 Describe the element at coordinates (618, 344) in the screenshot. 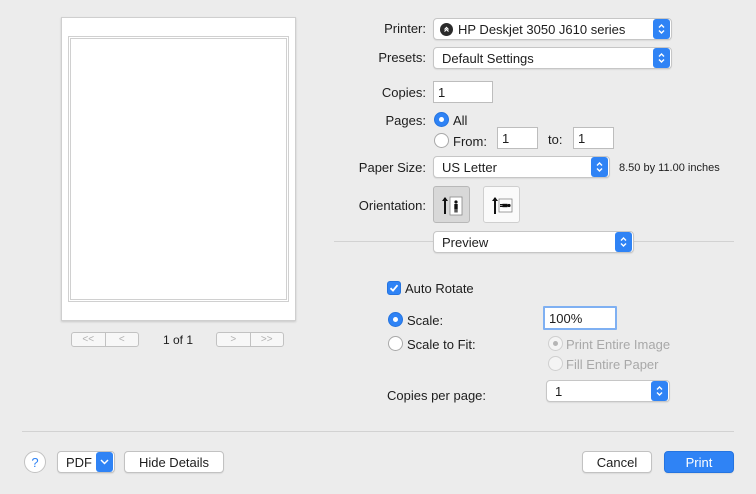

I see `print-entire-image-label: Print Entire Image` at that location.